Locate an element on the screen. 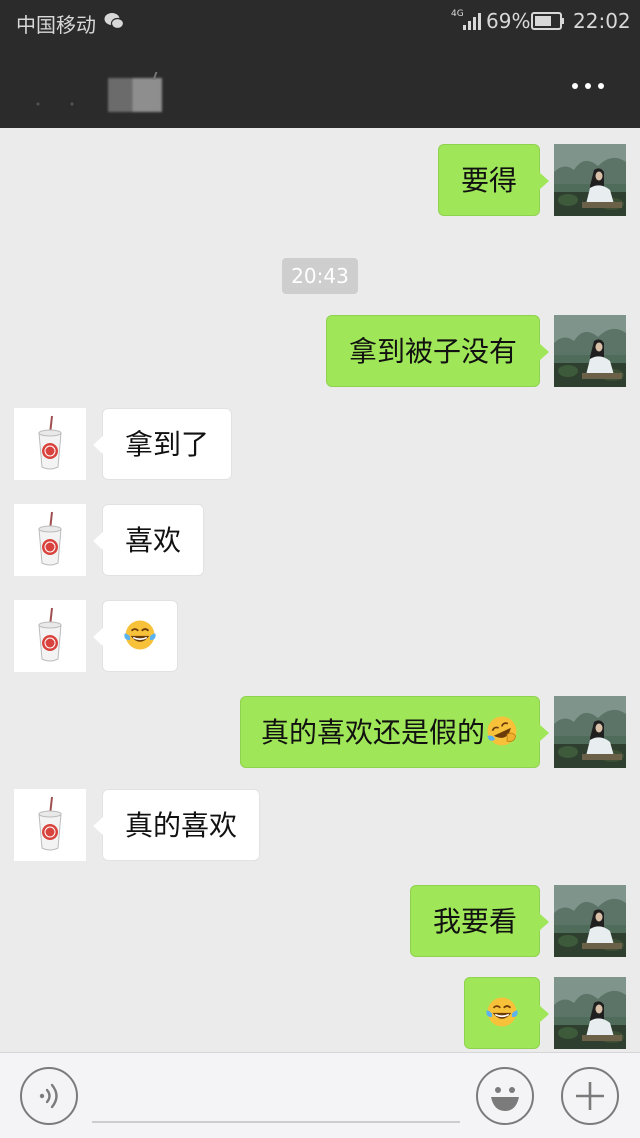 This screenshot has height=1138, width=640. message-row-incoming is located at coordinates (320, 636).